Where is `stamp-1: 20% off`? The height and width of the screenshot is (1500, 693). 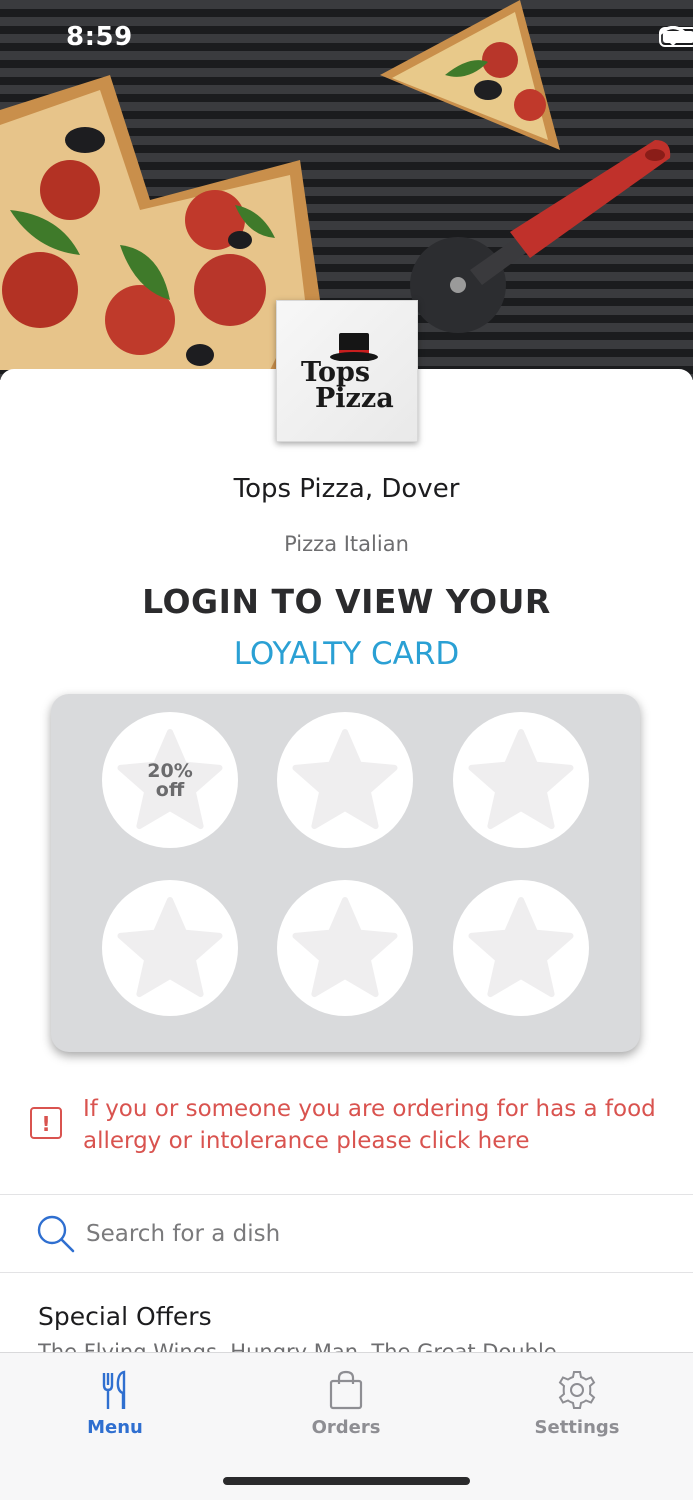 stamp-1: 20% off is located at coordinates (170, 780).